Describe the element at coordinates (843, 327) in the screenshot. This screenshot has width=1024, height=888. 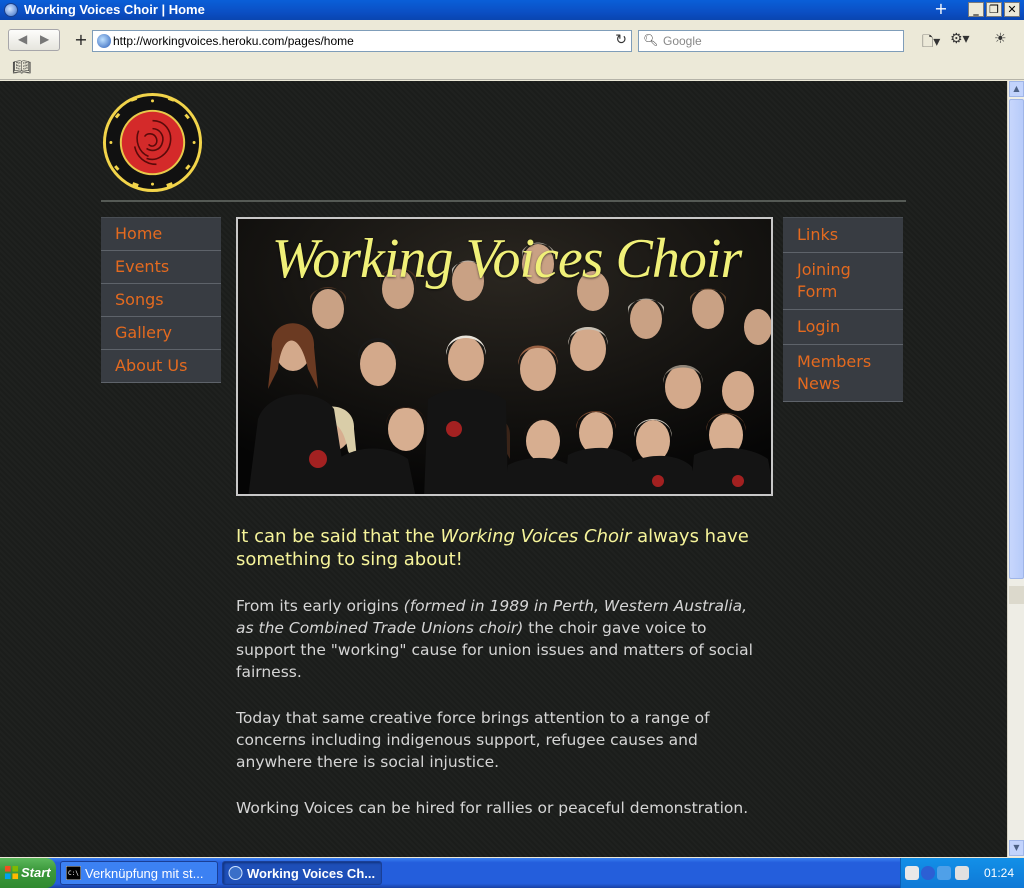
I see `nav-login: Login` at that location.